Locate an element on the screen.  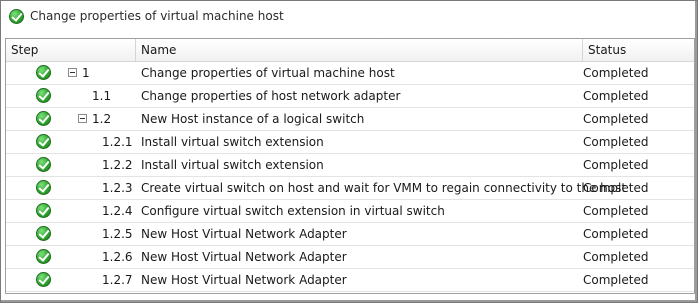
column-header-row: Step Name Status is located at coordinates (350, 50).